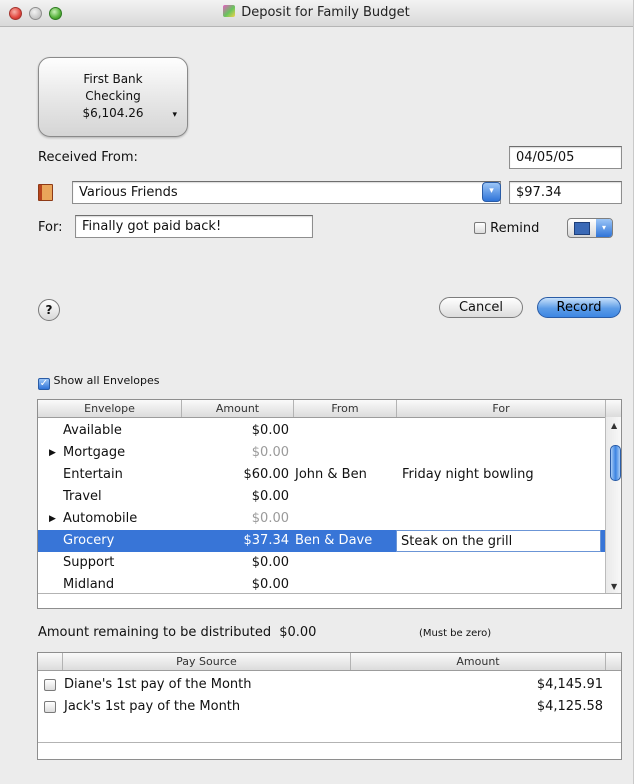 Image resolution: width=639 pixels, height=784 pixels. I want to click on pay-sources-footer, so click(329, 750).